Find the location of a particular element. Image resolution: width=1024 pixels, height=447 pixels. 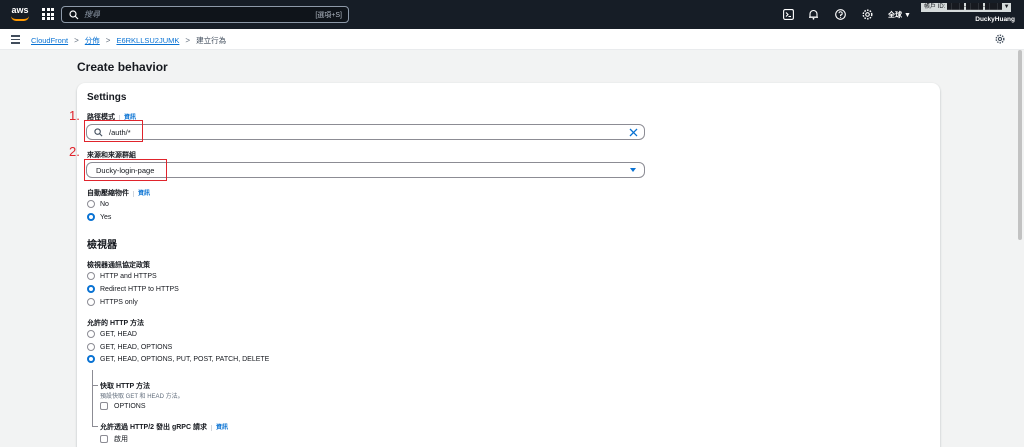

compress-option-no: No is located at coordinates (98, 204).